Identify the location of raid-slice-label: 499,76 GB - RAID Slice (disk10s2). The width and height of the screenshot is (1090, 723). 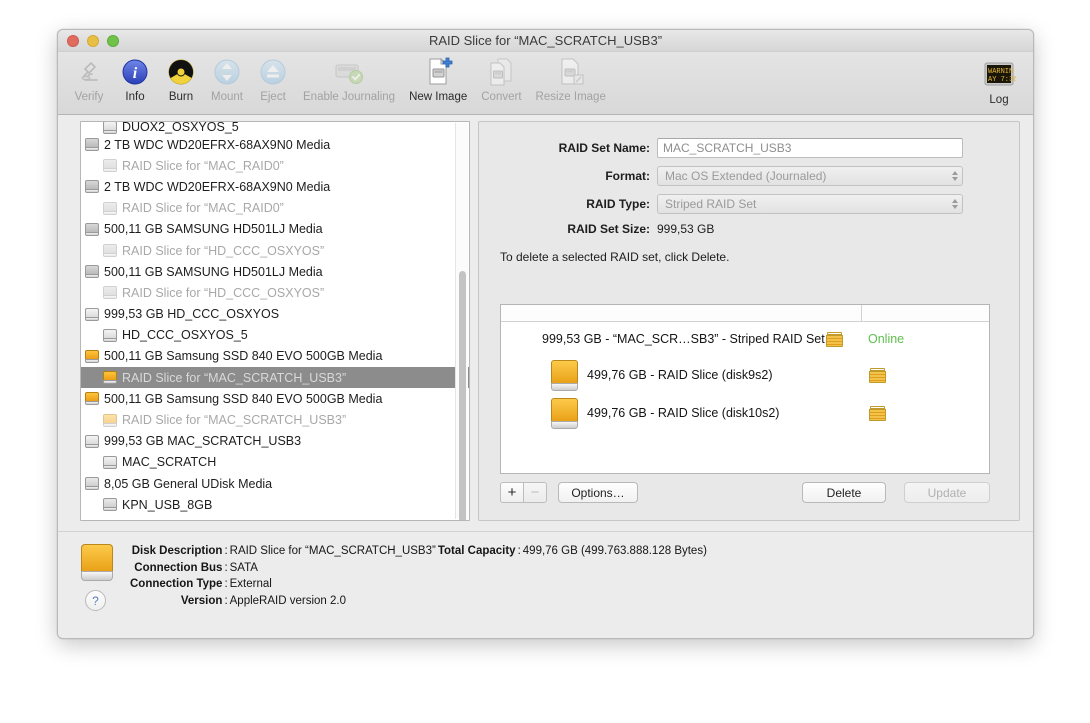
(683, 413).